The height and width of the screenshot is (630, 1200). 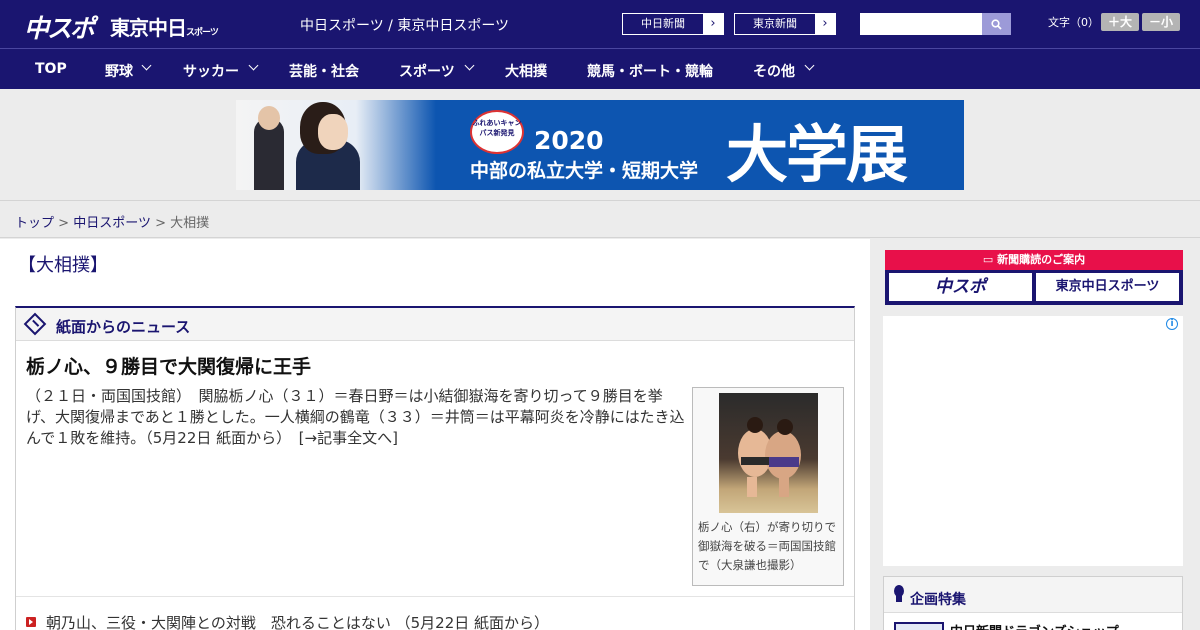 I want to click on read-more-link: [→記事全文へ], so click(x=348, y=438).